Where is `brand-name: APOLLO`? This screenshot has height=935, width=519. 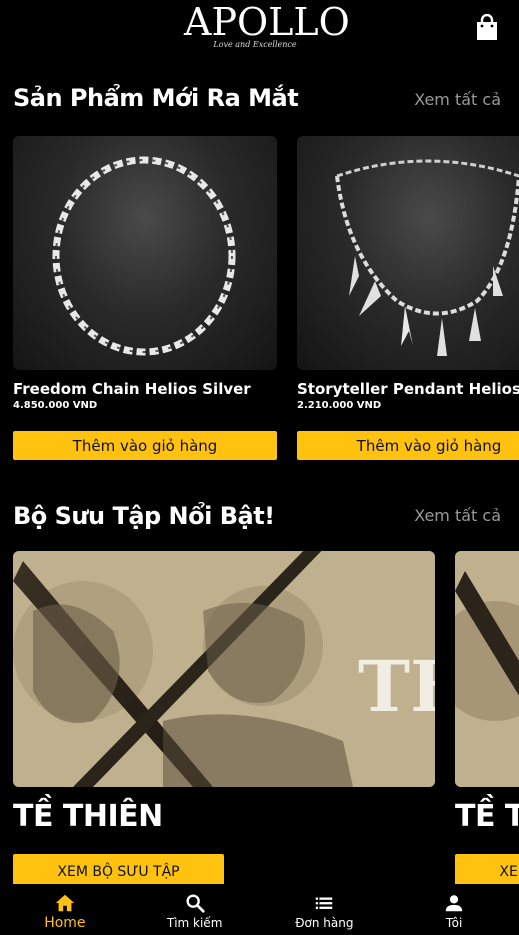 brand-name: APOLLO is located at coordinates (267, 22).